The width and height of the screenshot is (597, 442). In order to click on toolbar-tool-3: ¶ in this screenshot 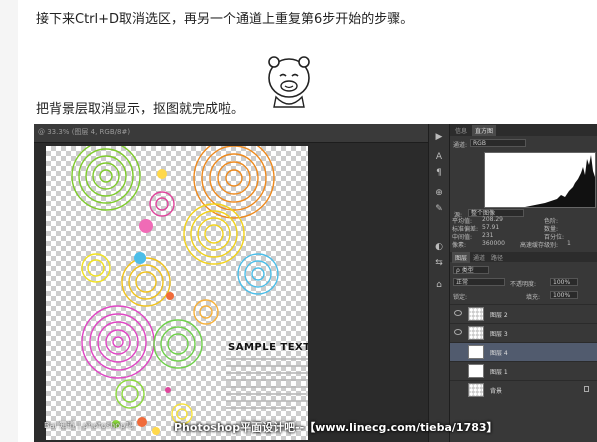, I will do `click(439, 173)`.